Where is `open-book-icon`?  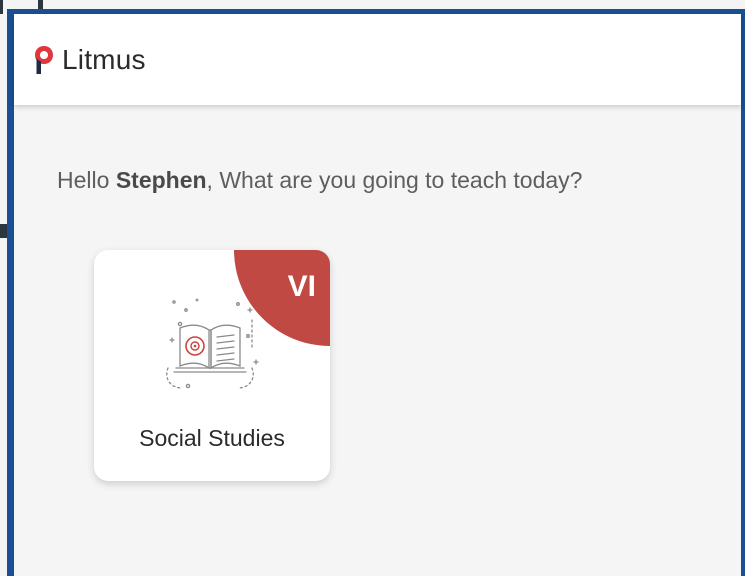
open-book-icon is located at coordinates (210, 342).